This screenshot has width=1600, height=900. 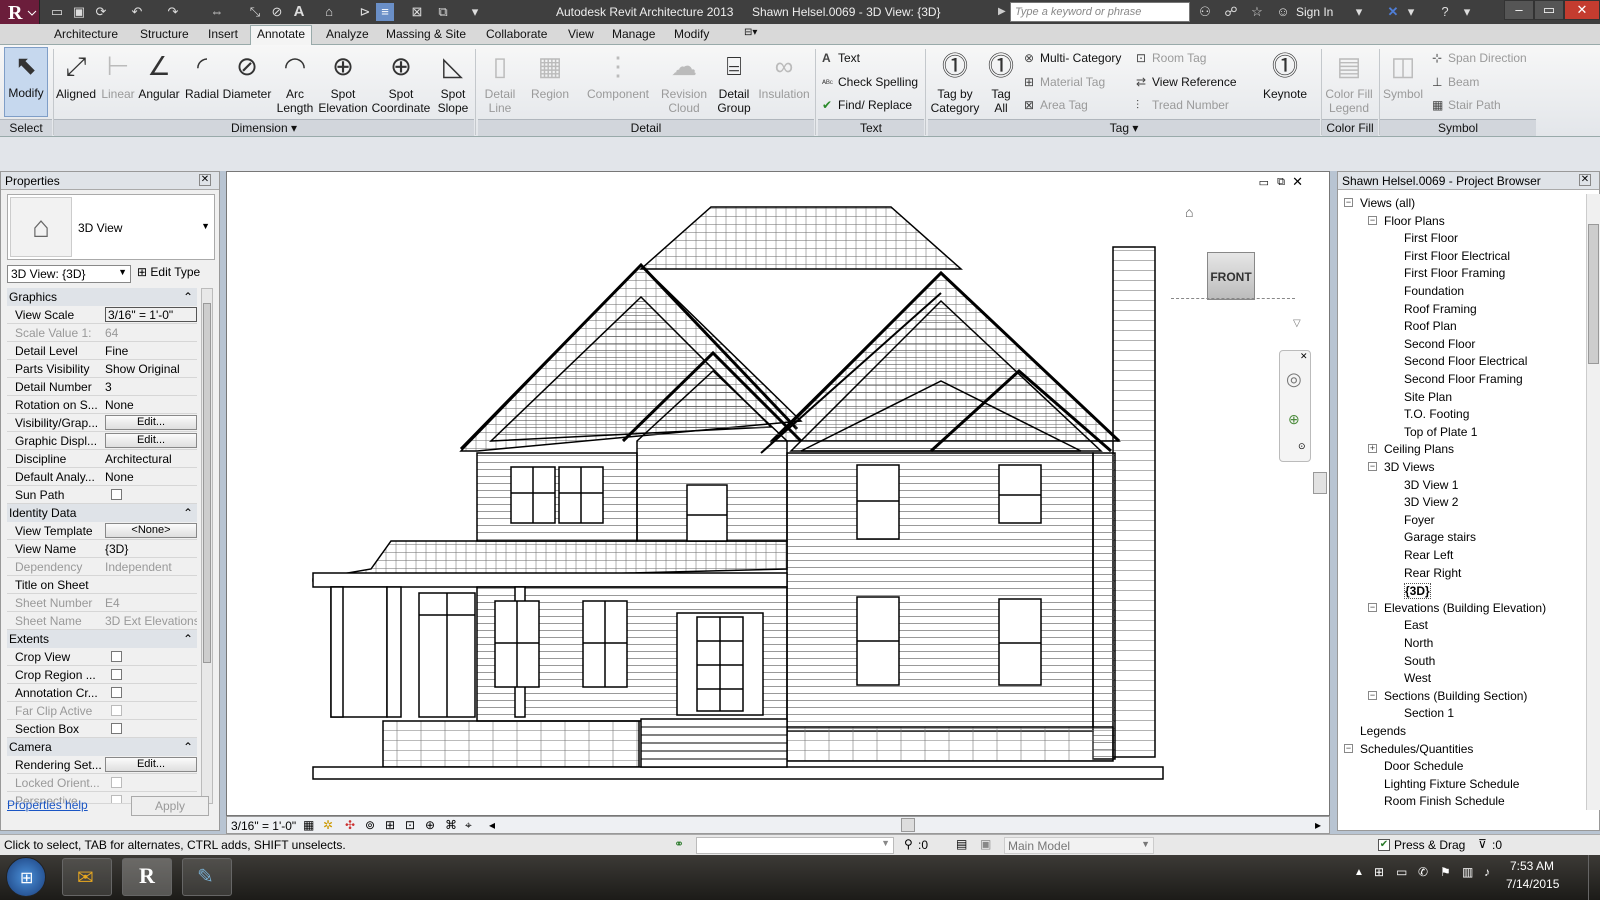 I want to click on area-tag-button: ⊠ Area Tag, so click(x=1056, y=105).